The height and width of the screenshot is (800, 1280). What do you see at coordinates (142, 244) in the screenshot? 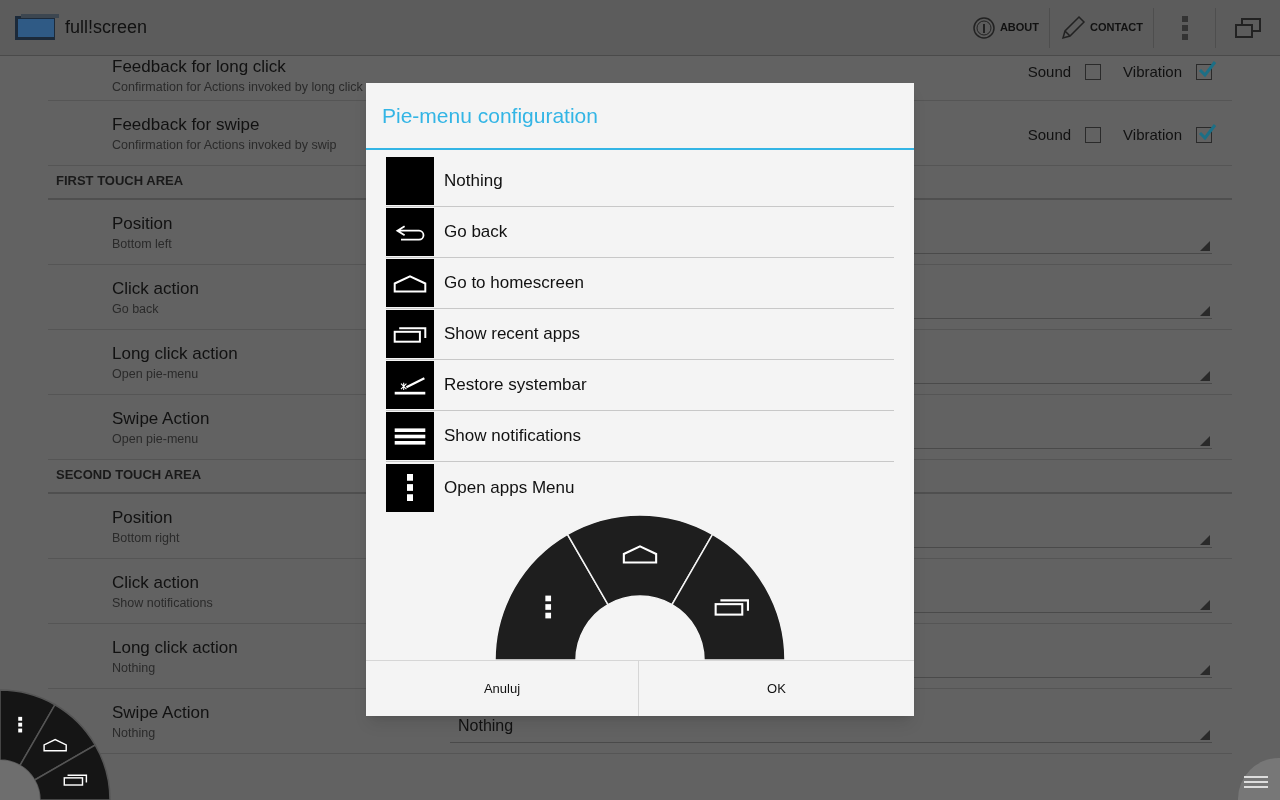
I see `setting-summary: Bottom left` at bounding box center [142, 244].